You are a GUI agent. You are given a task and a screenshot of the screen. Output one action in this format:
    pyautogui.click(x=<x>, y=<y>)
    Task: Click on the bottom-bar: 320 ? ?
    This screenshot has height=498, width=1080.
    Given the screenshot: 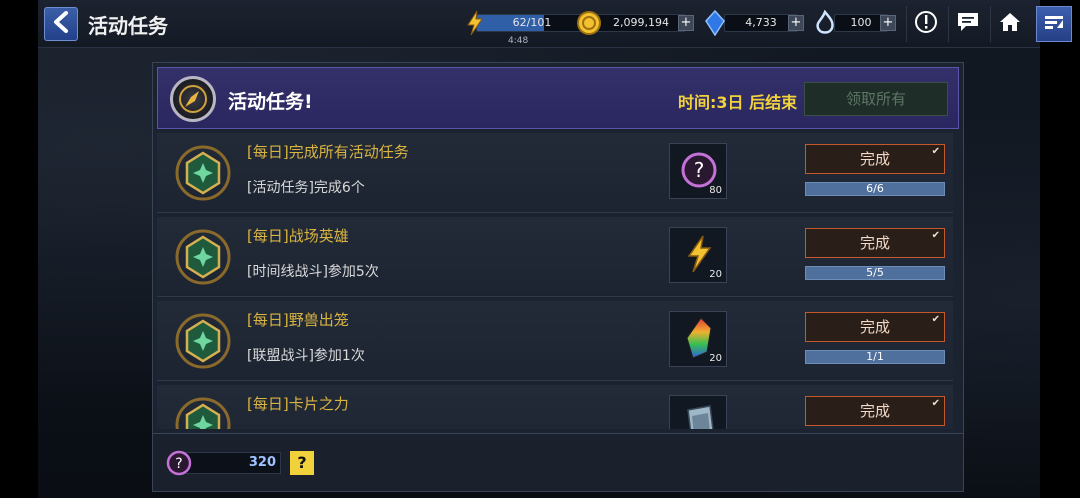 What is the action you would take?
    pyautogui.click(x=558, y=463)
    